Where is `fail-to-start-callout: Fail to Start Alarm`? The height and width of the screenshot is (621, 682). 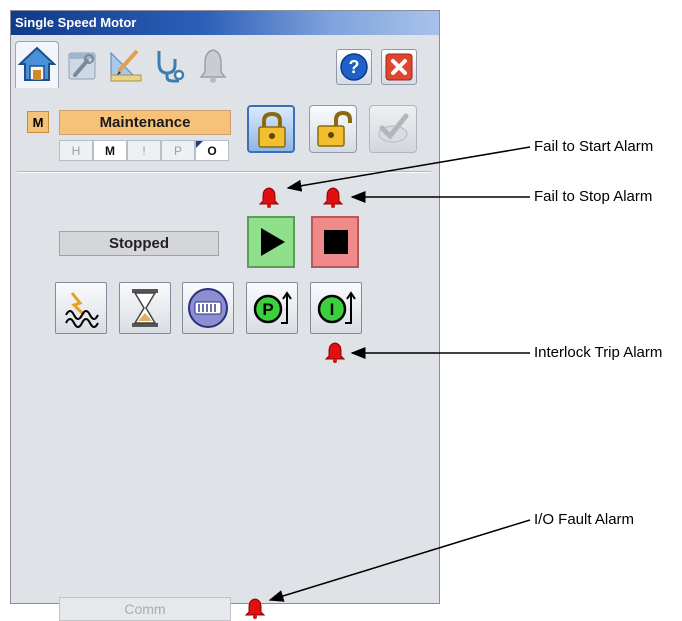
fail-to-start-callout: Fail to Start Alarm is located at coordinates (594, 146).